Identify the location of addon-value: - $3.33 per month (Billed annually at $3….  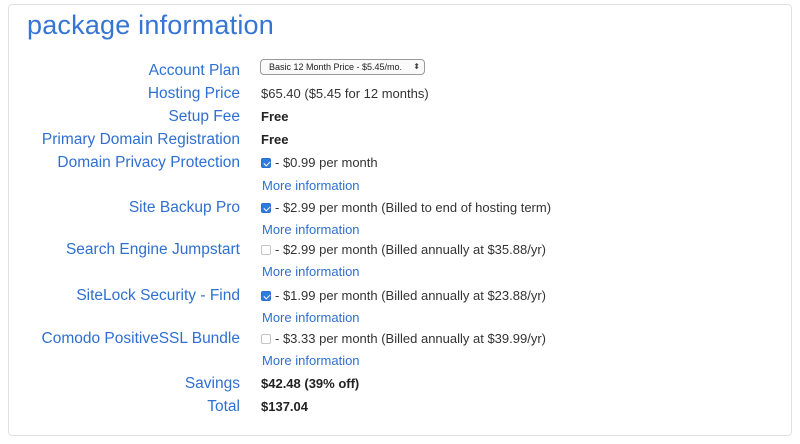
(403, 338).